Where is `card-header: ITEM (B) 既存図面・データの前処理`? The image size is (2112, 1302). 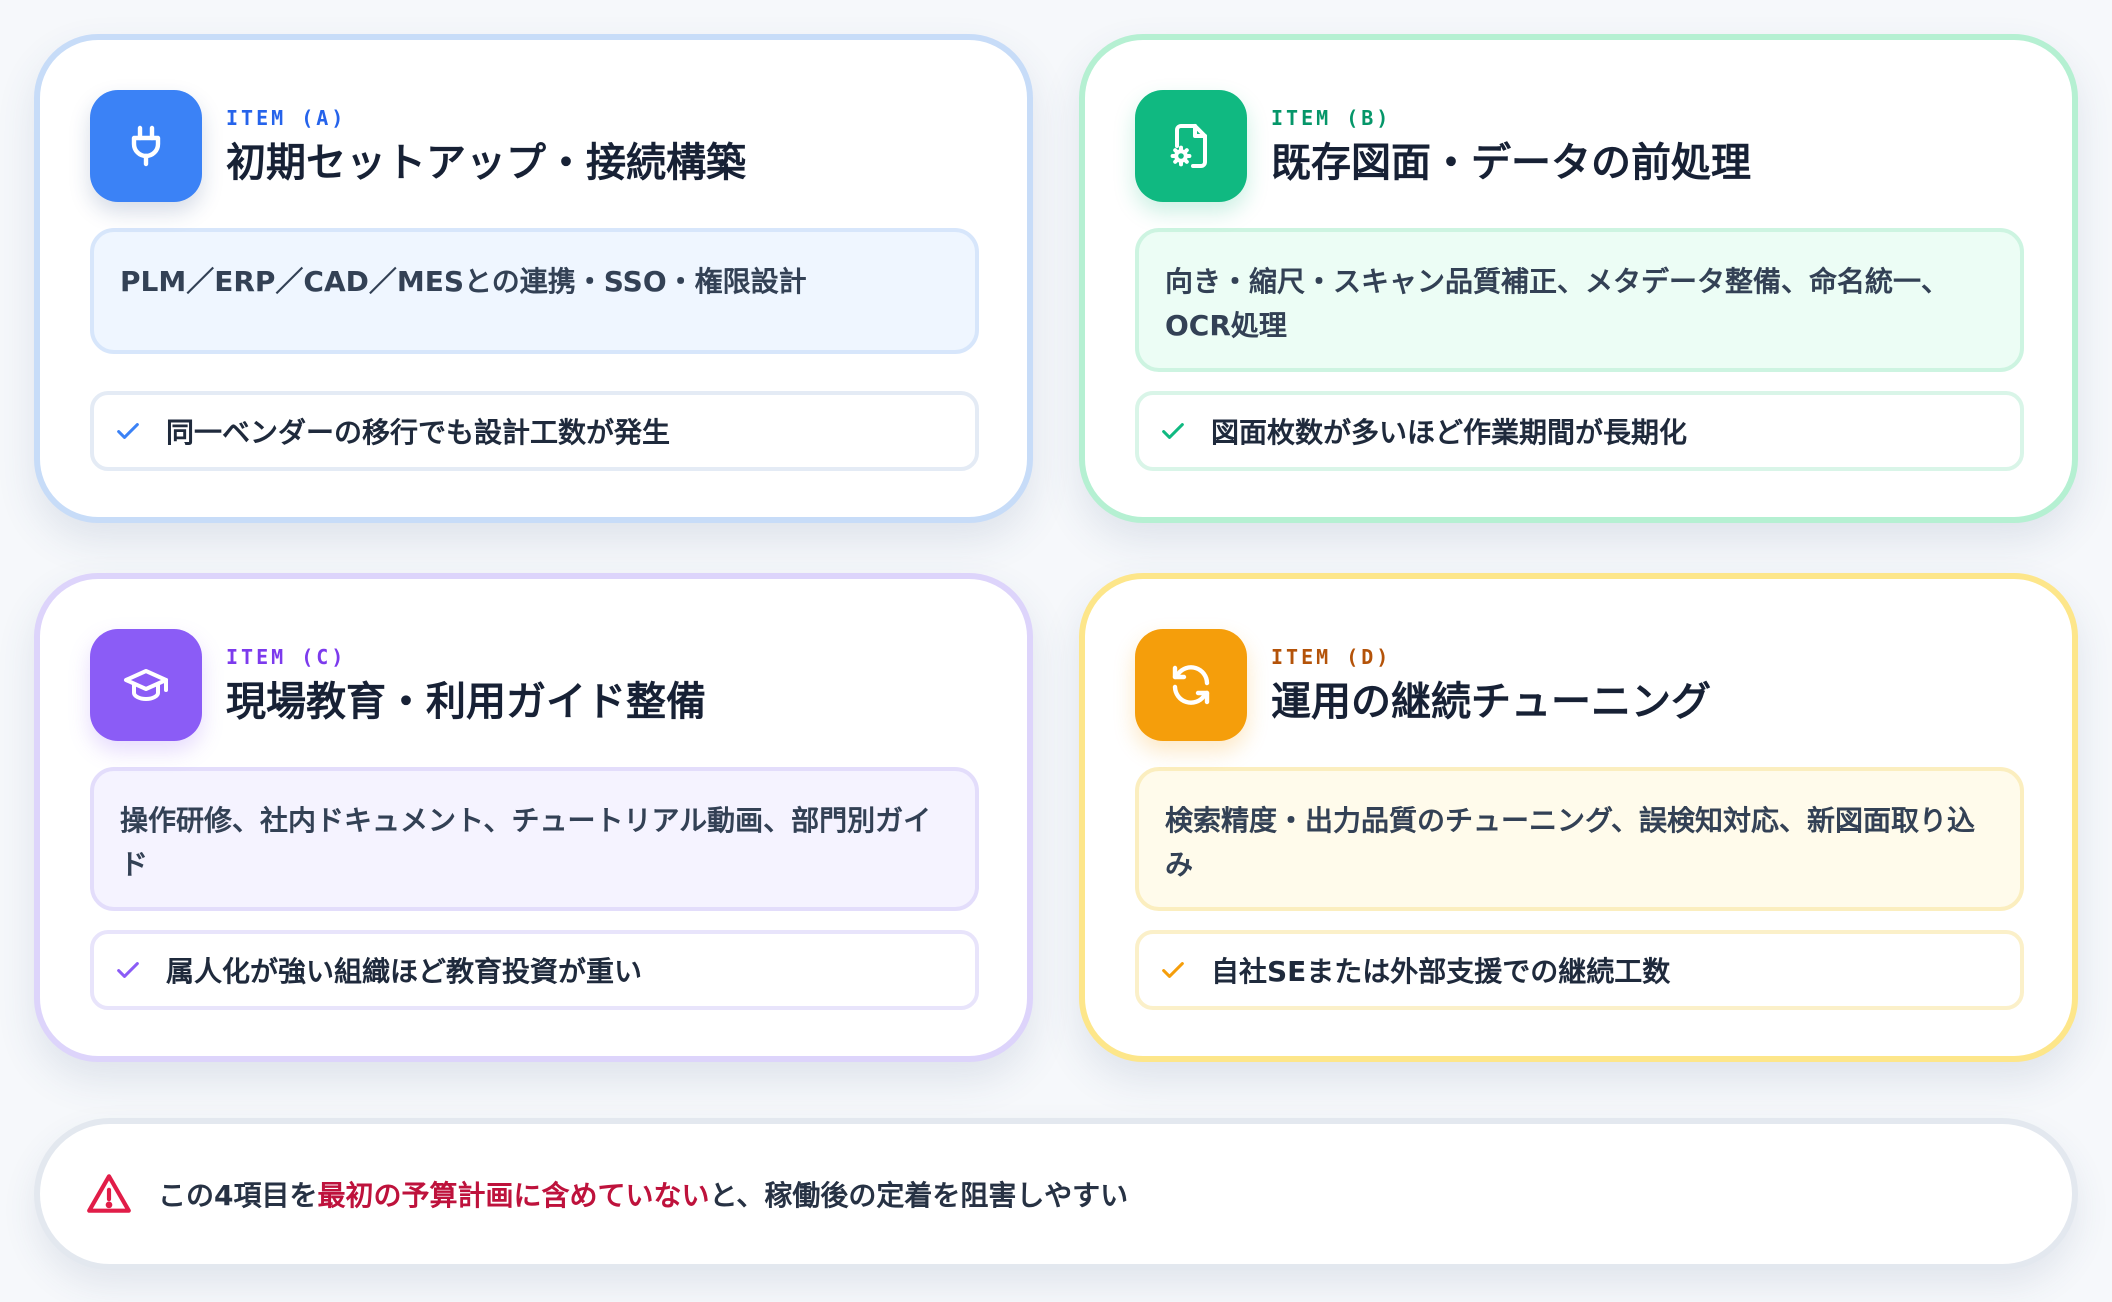 card-header: ITEM (B) 既存図面・データの前処理 is located at coordinates (1578, 146).